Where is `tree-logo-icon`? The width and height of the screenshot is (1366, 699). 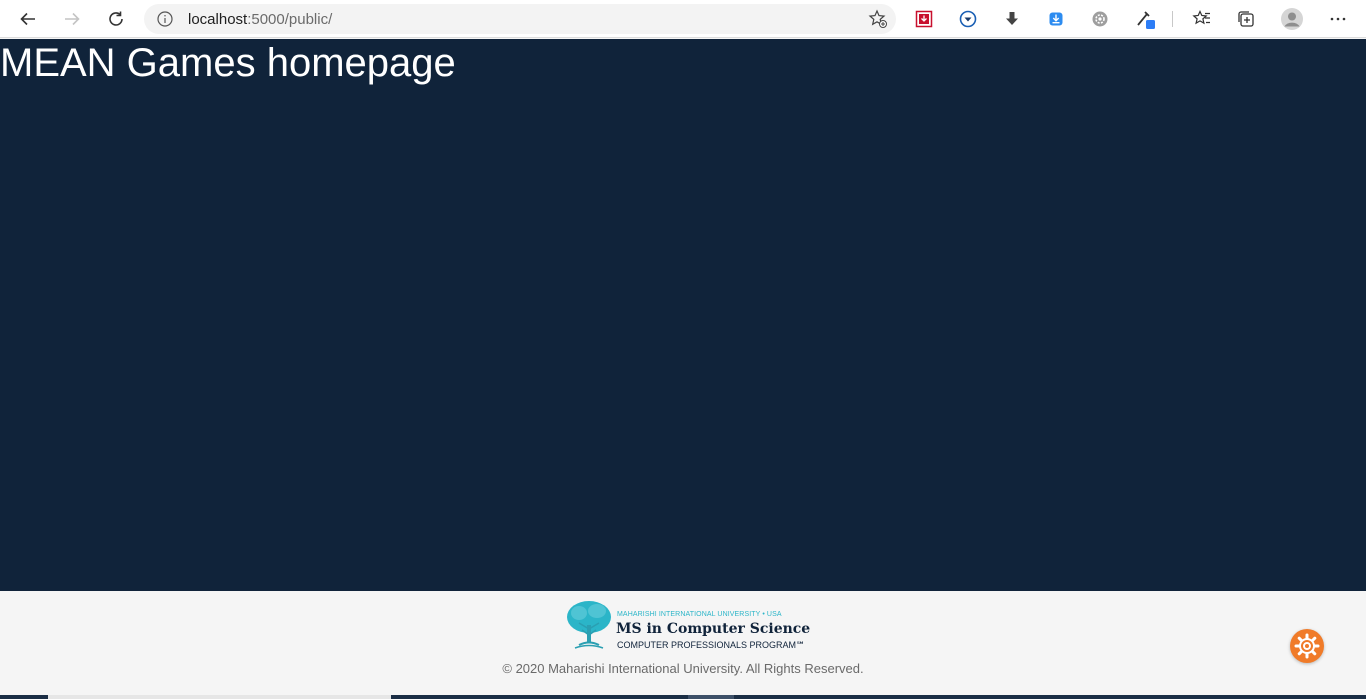
tree-logo-icon is located at coordinates (589, 625).